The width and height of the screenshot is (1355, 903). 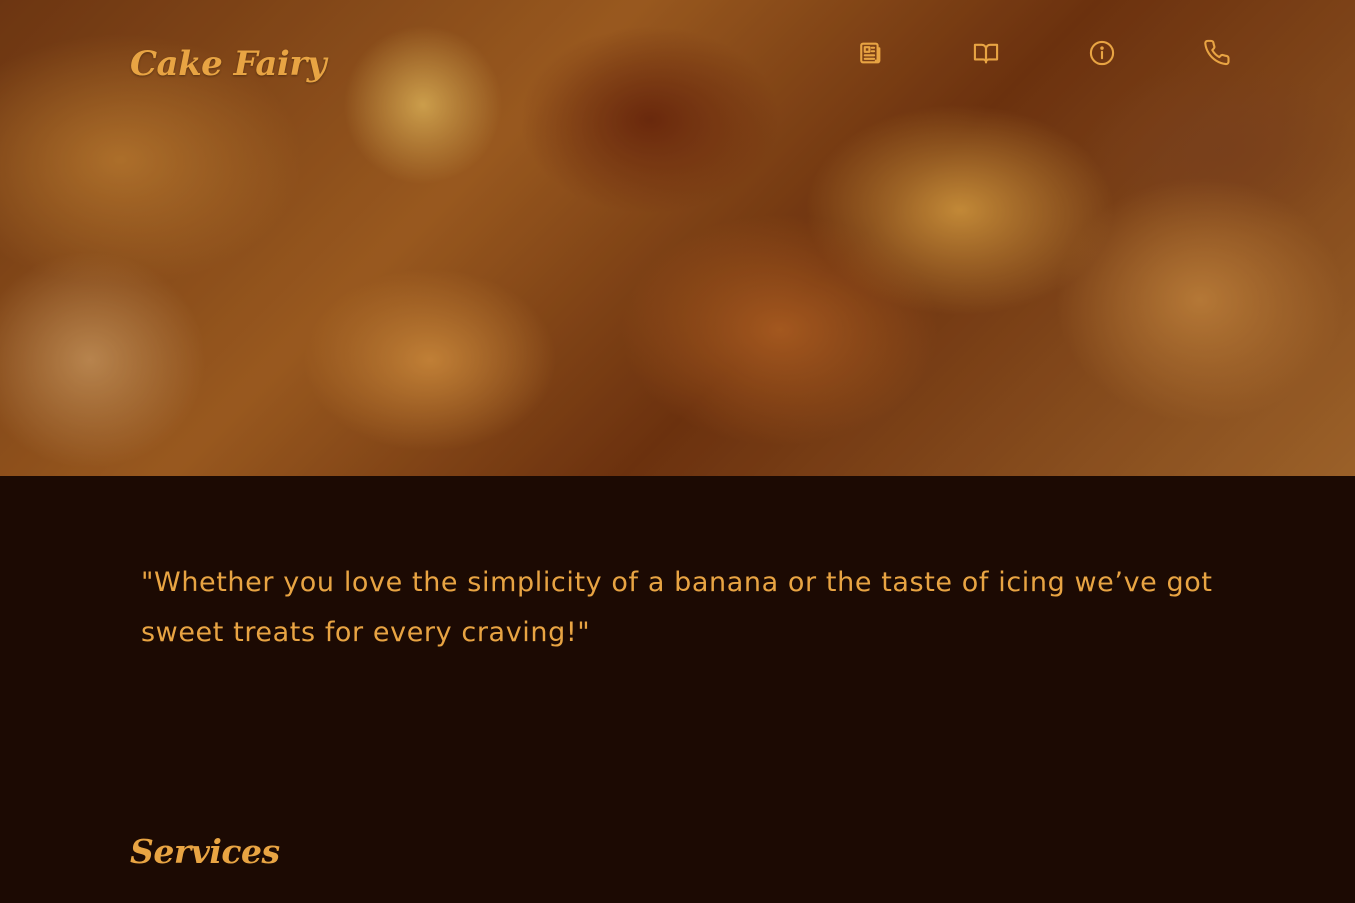 What do you see at coordinates (228, 64) in the screenshot?
I see `brand-logo: Cake Fairy` at bounding box center [228, 64].